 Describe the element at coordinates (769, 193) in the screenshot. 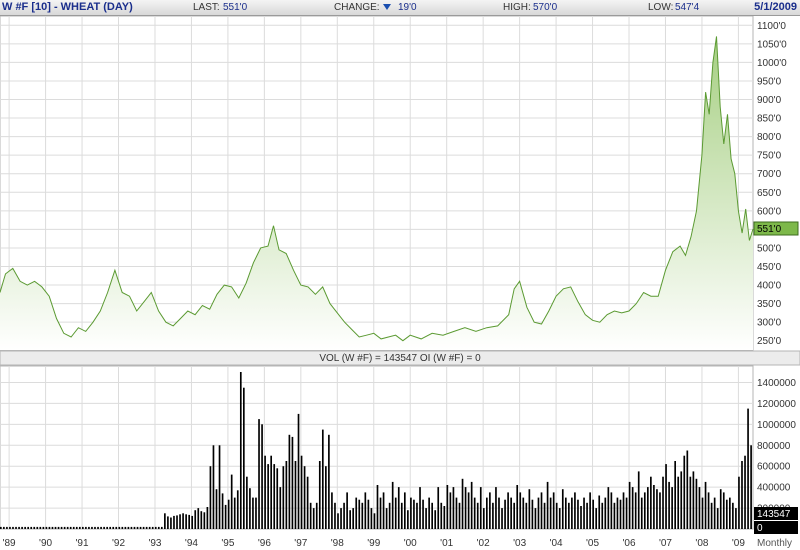

I see `price-tick-label: 650'0` at that location.